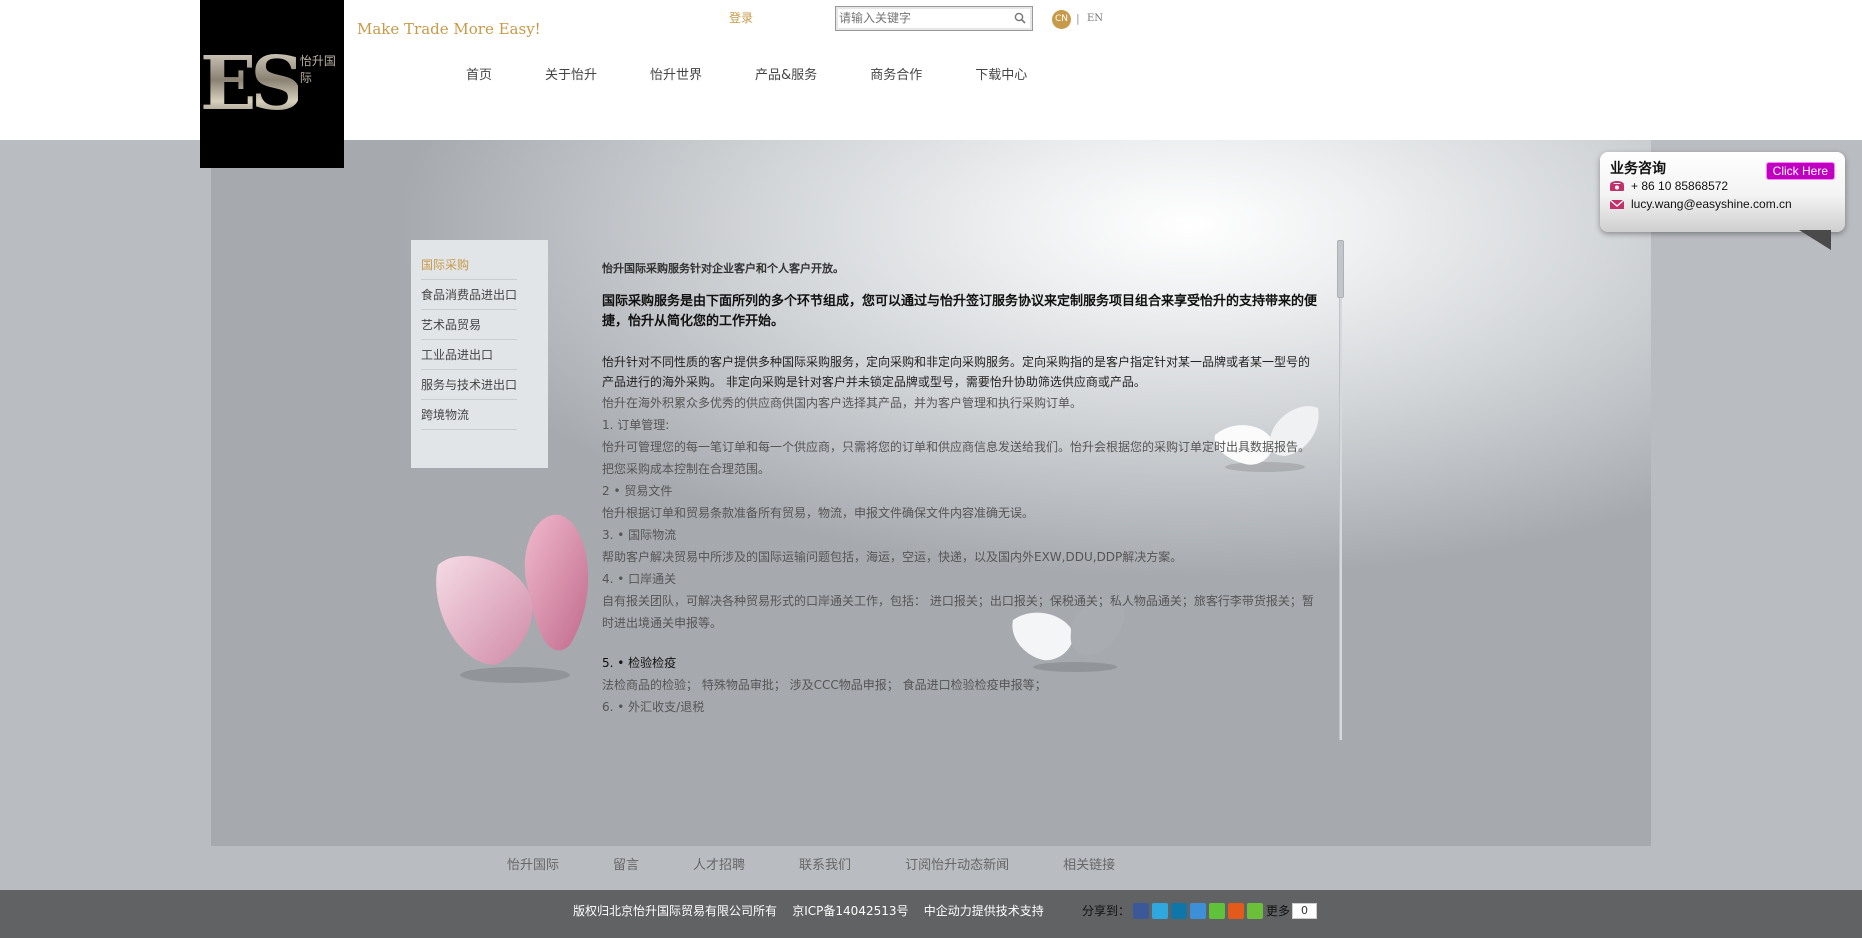 The width and height of the screenshot is (1862, 938). I want to click on share-more-label: 更多, so click(1278, 910).